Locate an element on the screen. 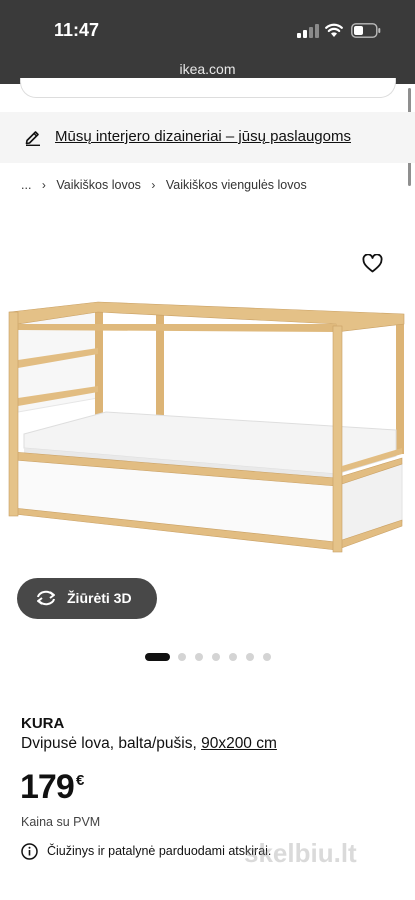 This screenshot has width=415, height=900. product-description: Dvipusė lova, balta/pušis, 90x200 cm is located at coordinates (149, 744).